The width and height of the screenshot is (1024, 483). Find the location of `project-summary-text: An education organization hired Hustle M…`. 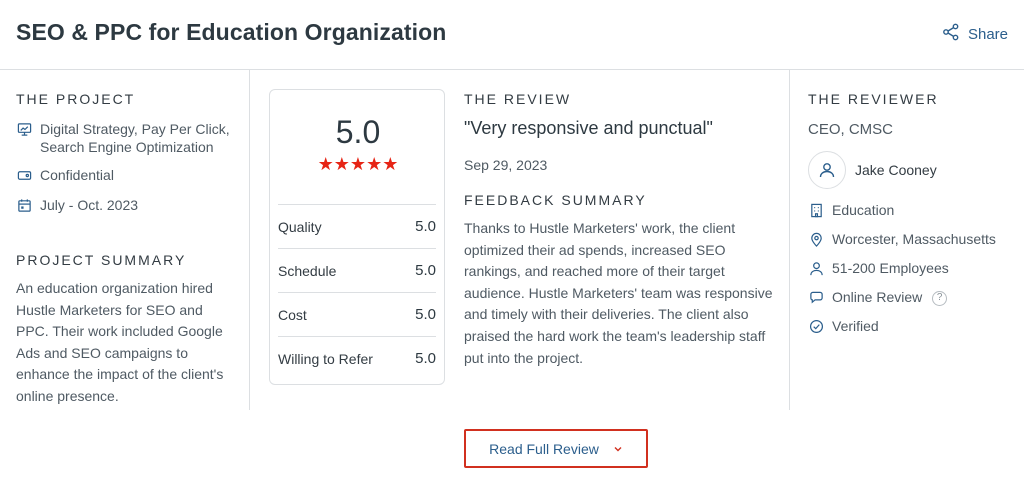

project-summary-text: An education organization hired Hustle M… is located at coordinates (120, 342).